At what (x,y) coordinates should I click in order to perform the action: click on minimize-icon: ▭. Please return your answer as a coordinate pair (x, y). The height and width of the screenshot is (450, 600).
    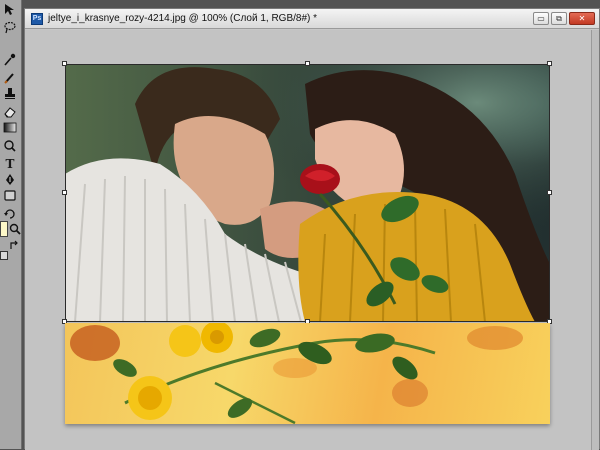
    Looking at the image, I should click on (541, 18).